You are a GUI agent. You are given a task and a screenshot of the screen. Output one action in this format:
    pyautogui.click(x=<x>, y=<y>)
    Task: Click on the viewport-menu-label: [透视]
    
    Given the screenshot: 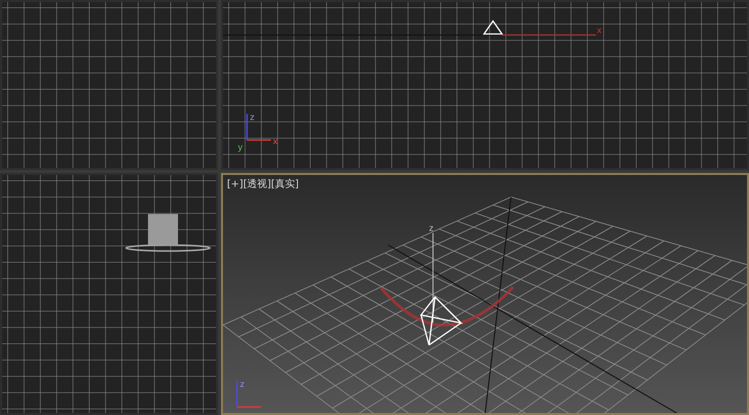 What is the action you would take?
    pyautogui.click(x=257, y=185)
    